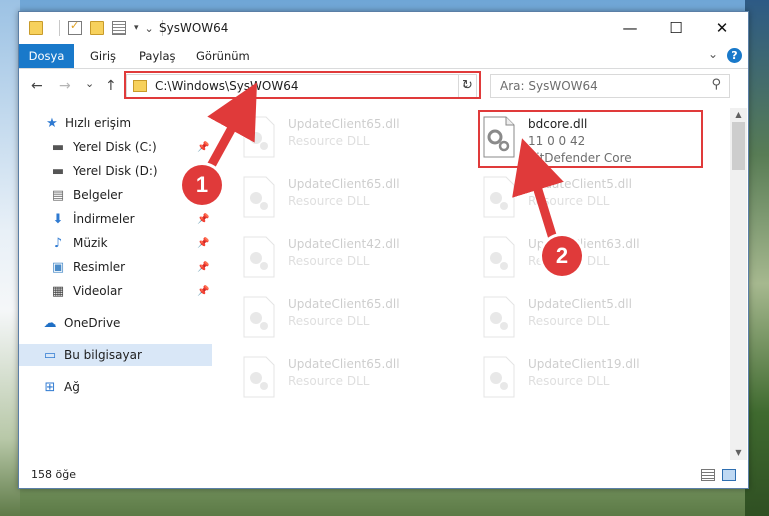  I want to click on callout-badge-2: 2, so click(562, 256).